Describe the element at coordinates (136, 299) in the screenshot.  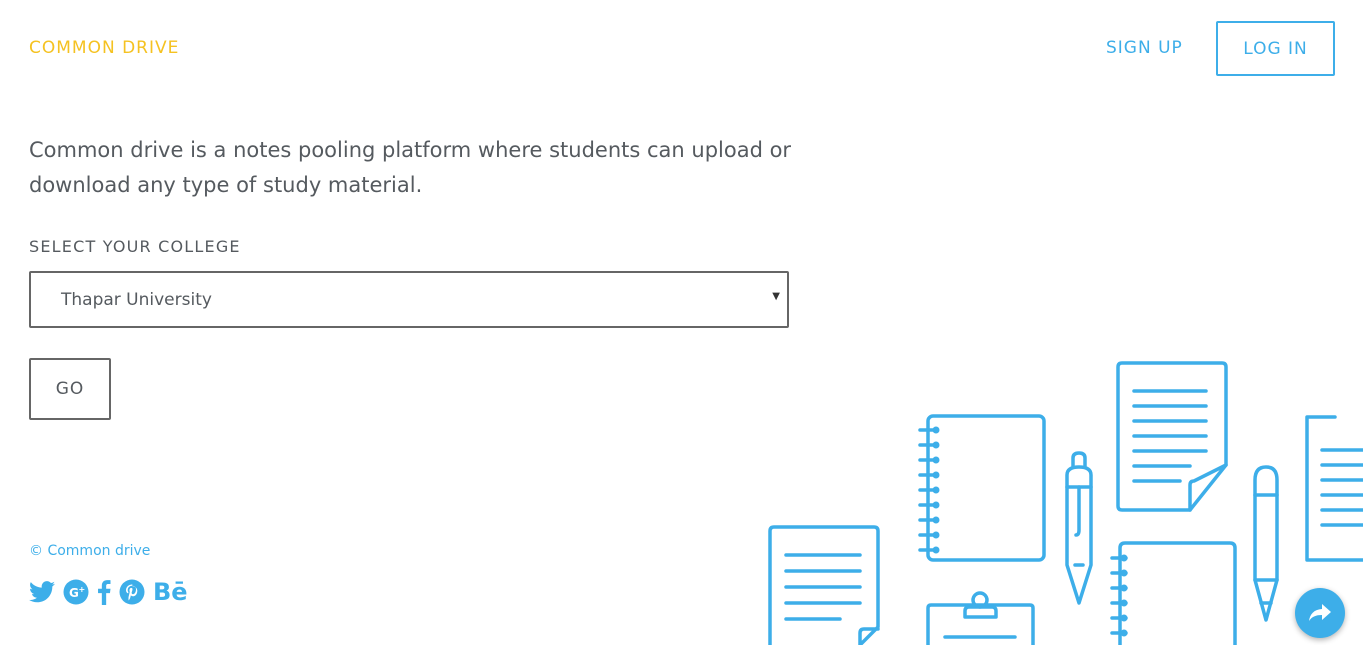
I see `college-select-value: Thapar University` at that location.